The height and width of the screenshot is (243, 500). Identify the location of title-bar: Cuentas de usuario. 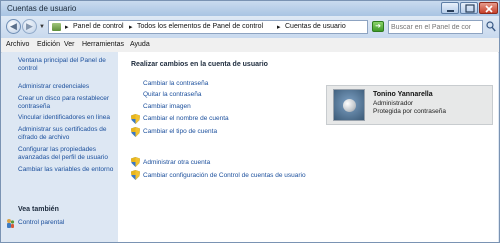
(250, 8).